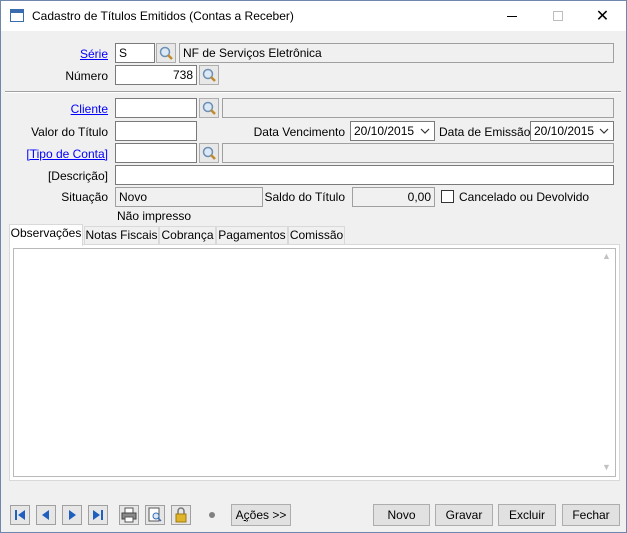  I want to click on status-dot-icon, so click(212, 515).